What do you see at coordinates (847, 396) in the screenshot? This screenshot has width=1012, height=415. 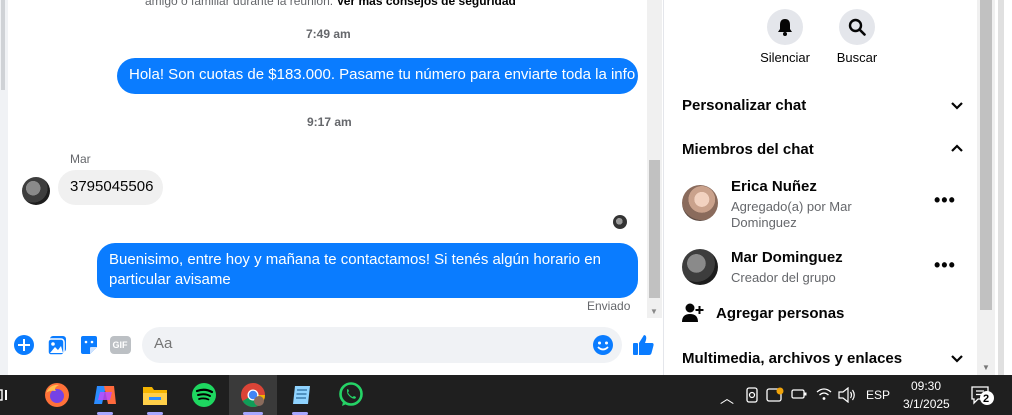 I see `volume-icon` at bounding box center [847, 396].